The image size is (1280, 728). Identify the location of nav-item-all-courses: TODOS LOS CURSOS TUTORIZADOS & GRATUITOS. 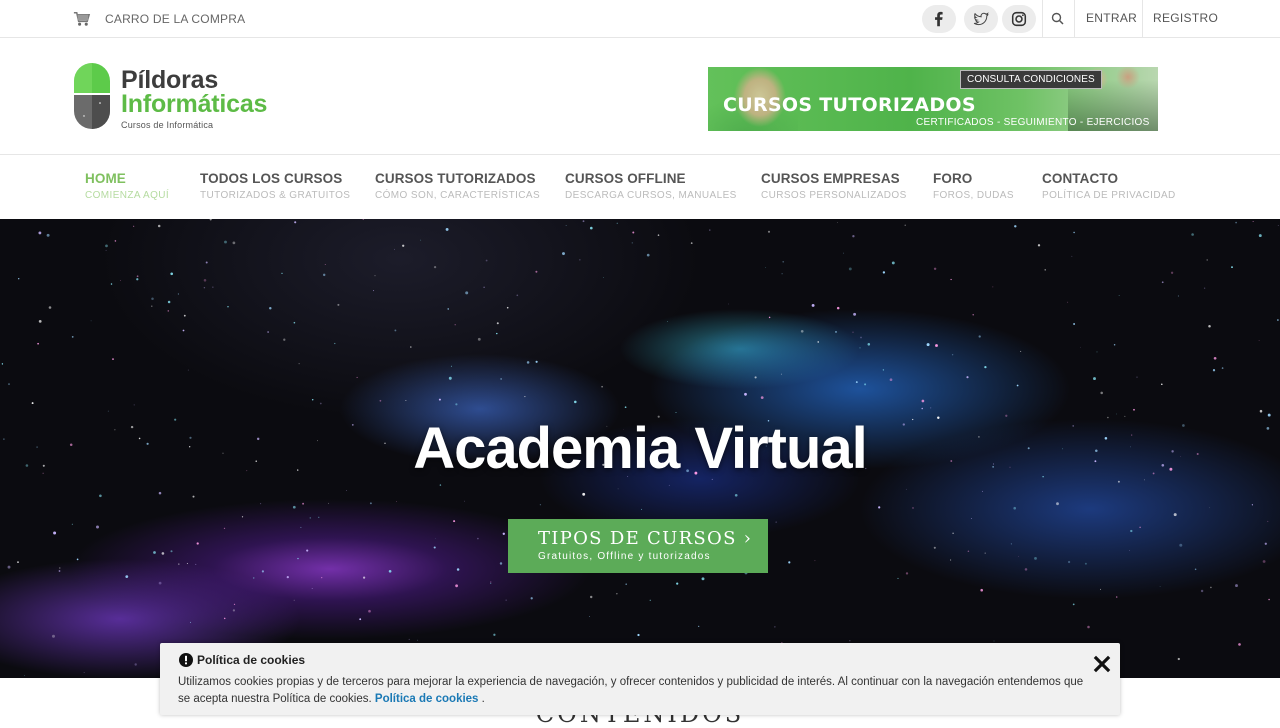
(275, 186).